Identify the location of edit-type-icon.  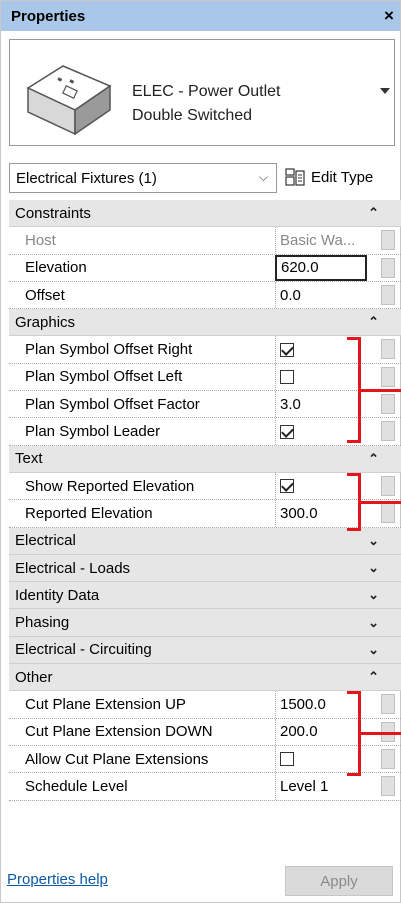
(295, 177).